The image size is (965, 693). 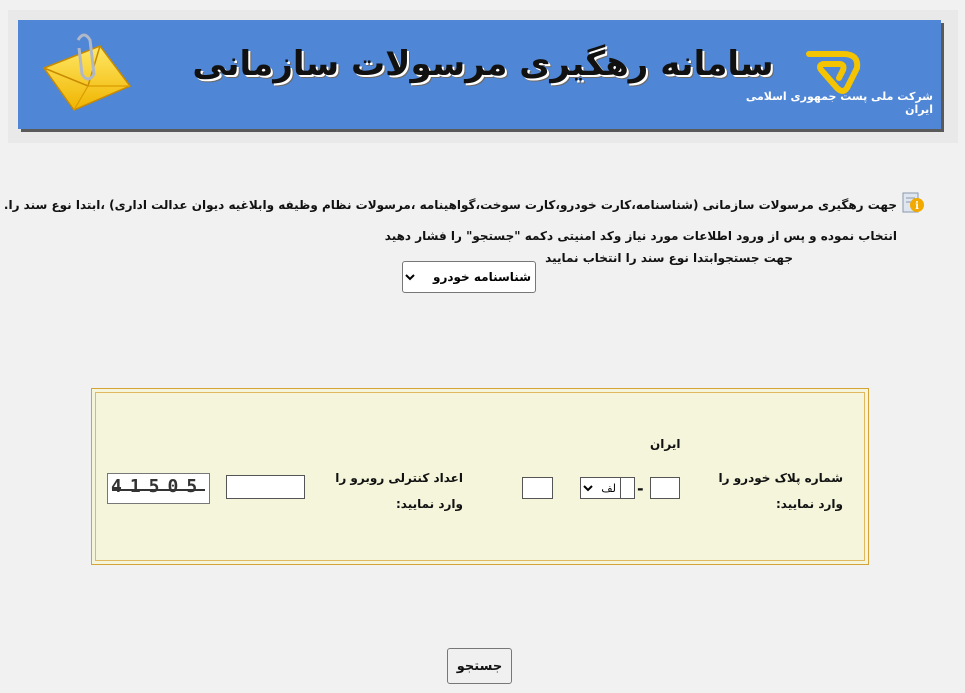 I want to click on document-type-select: شناسنامه خودرو, so click(x=469, y=277).